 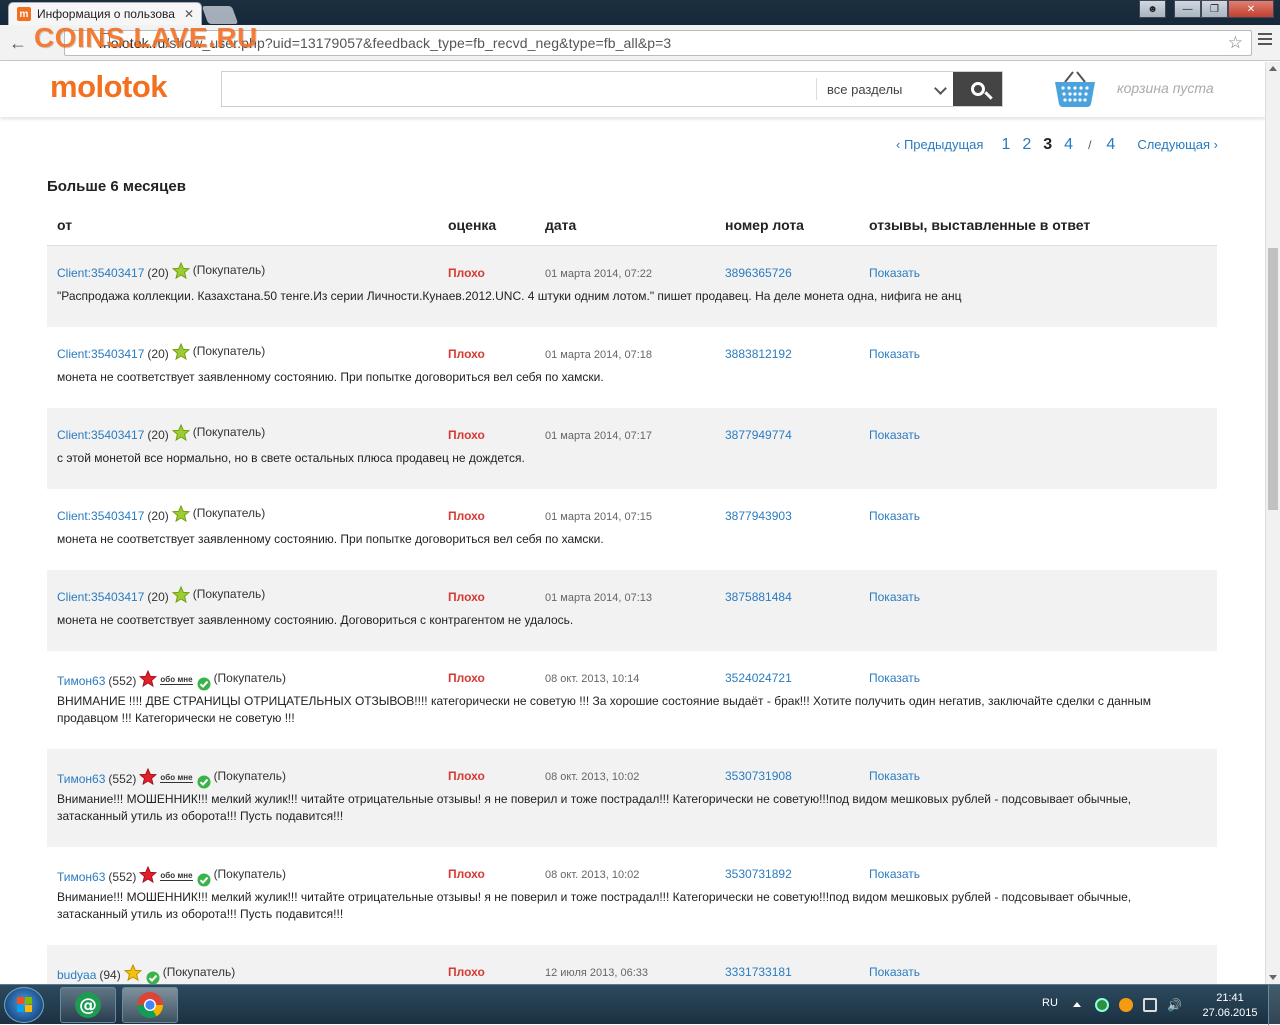 What do you see at coordinates (758, 435) in the screenshot?
I see `lot-number-link: 3877949774` at bounding box center [758, 435].